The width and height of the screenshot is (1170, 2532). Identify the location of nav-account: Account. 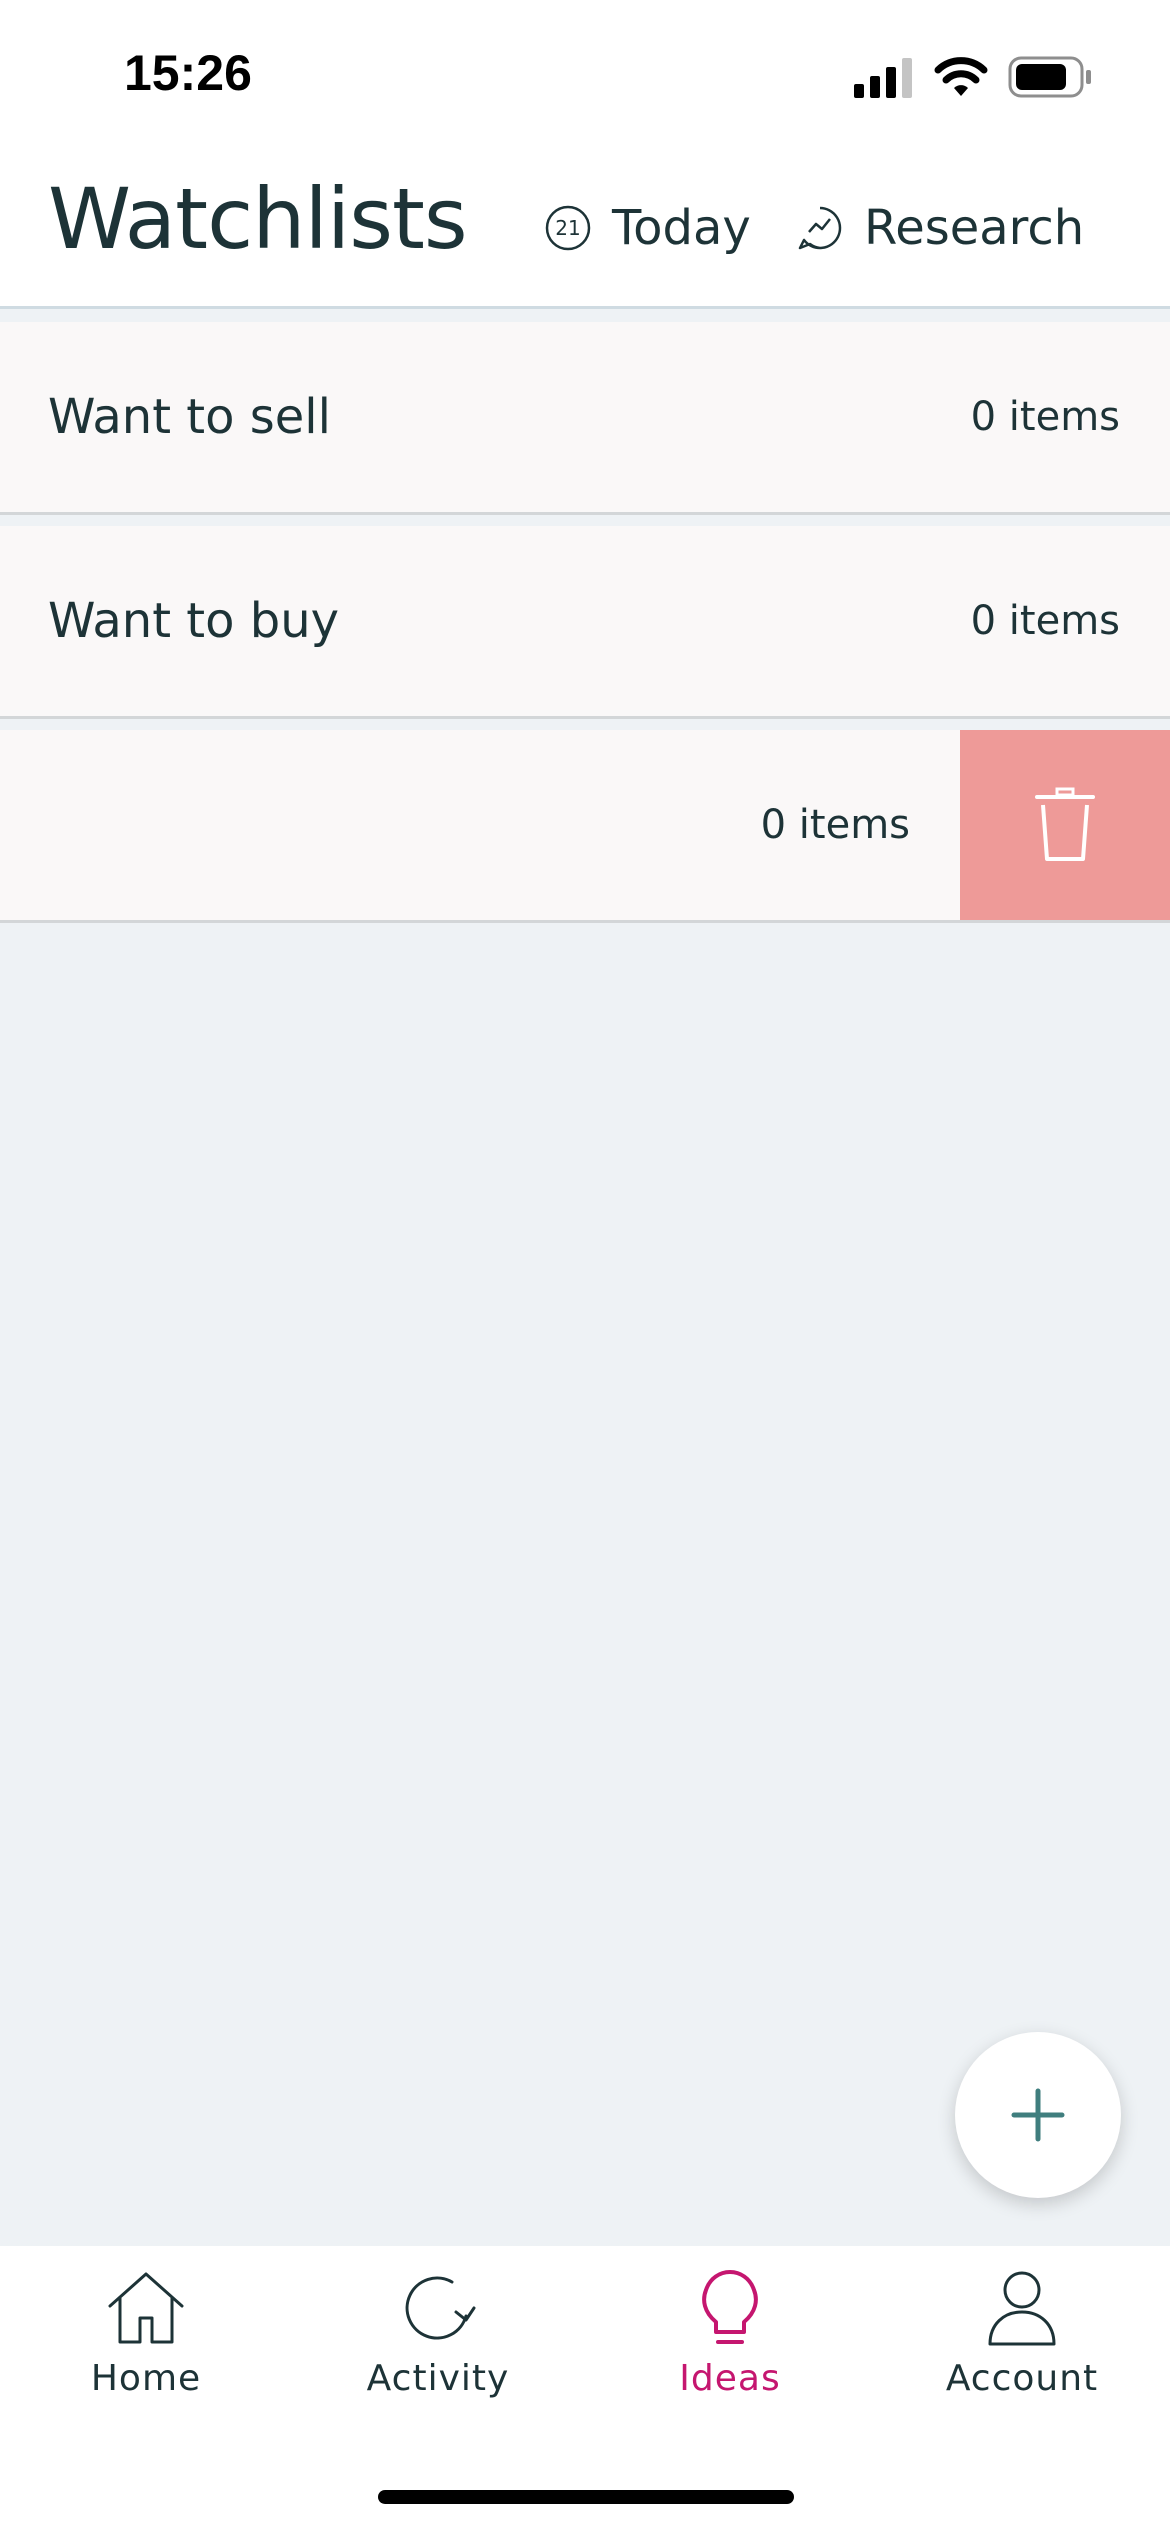
(1022, 2341).